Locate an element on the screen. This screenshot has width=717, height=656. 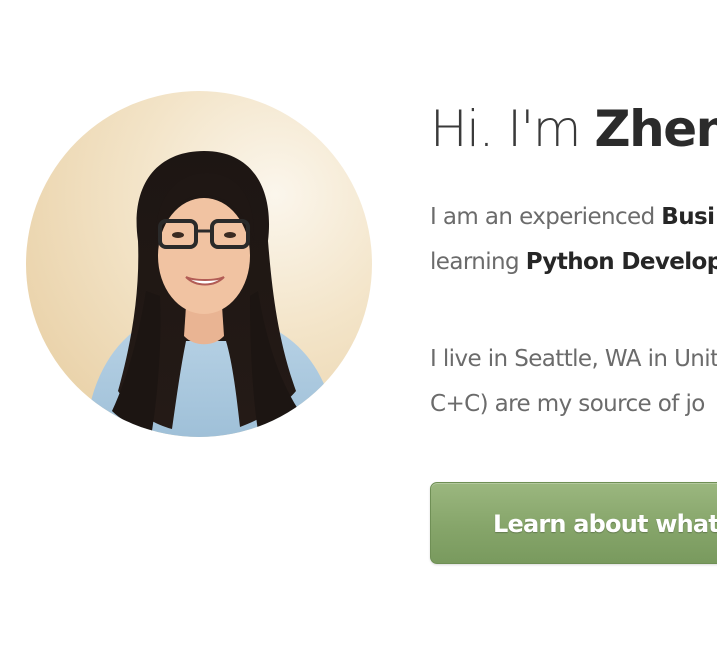
learn-more-button: Learn about what I c is located at coordinates (573, 523).